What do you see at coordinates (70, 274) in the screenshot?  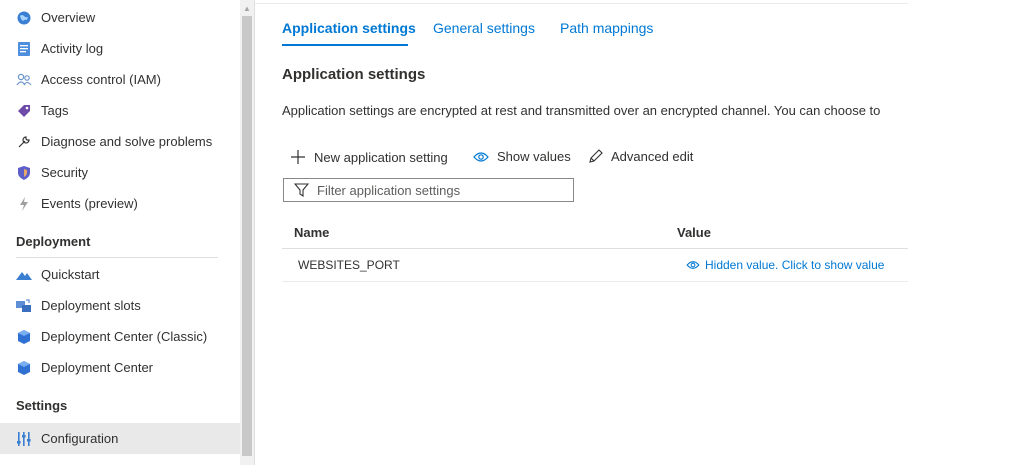 I see `sidebar-item-label: Quickstart` at bounding box center [70, 274].